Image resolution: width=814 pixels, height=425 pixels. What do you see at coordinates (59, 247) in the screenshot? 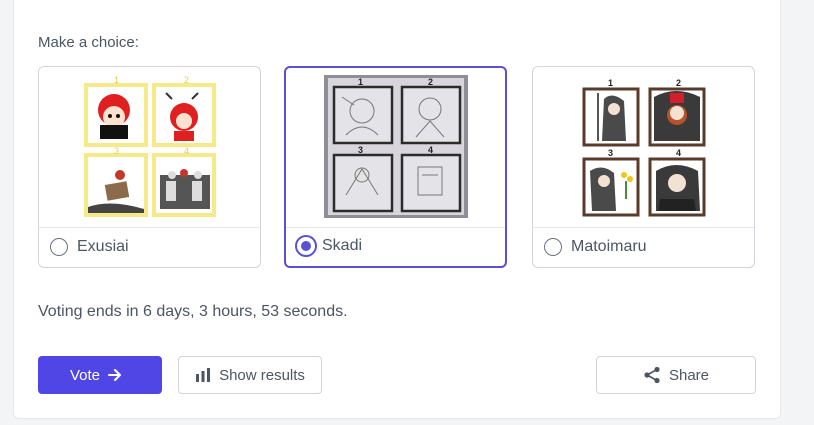
I see `radio-exusiai` at bounding box center [59, 247].